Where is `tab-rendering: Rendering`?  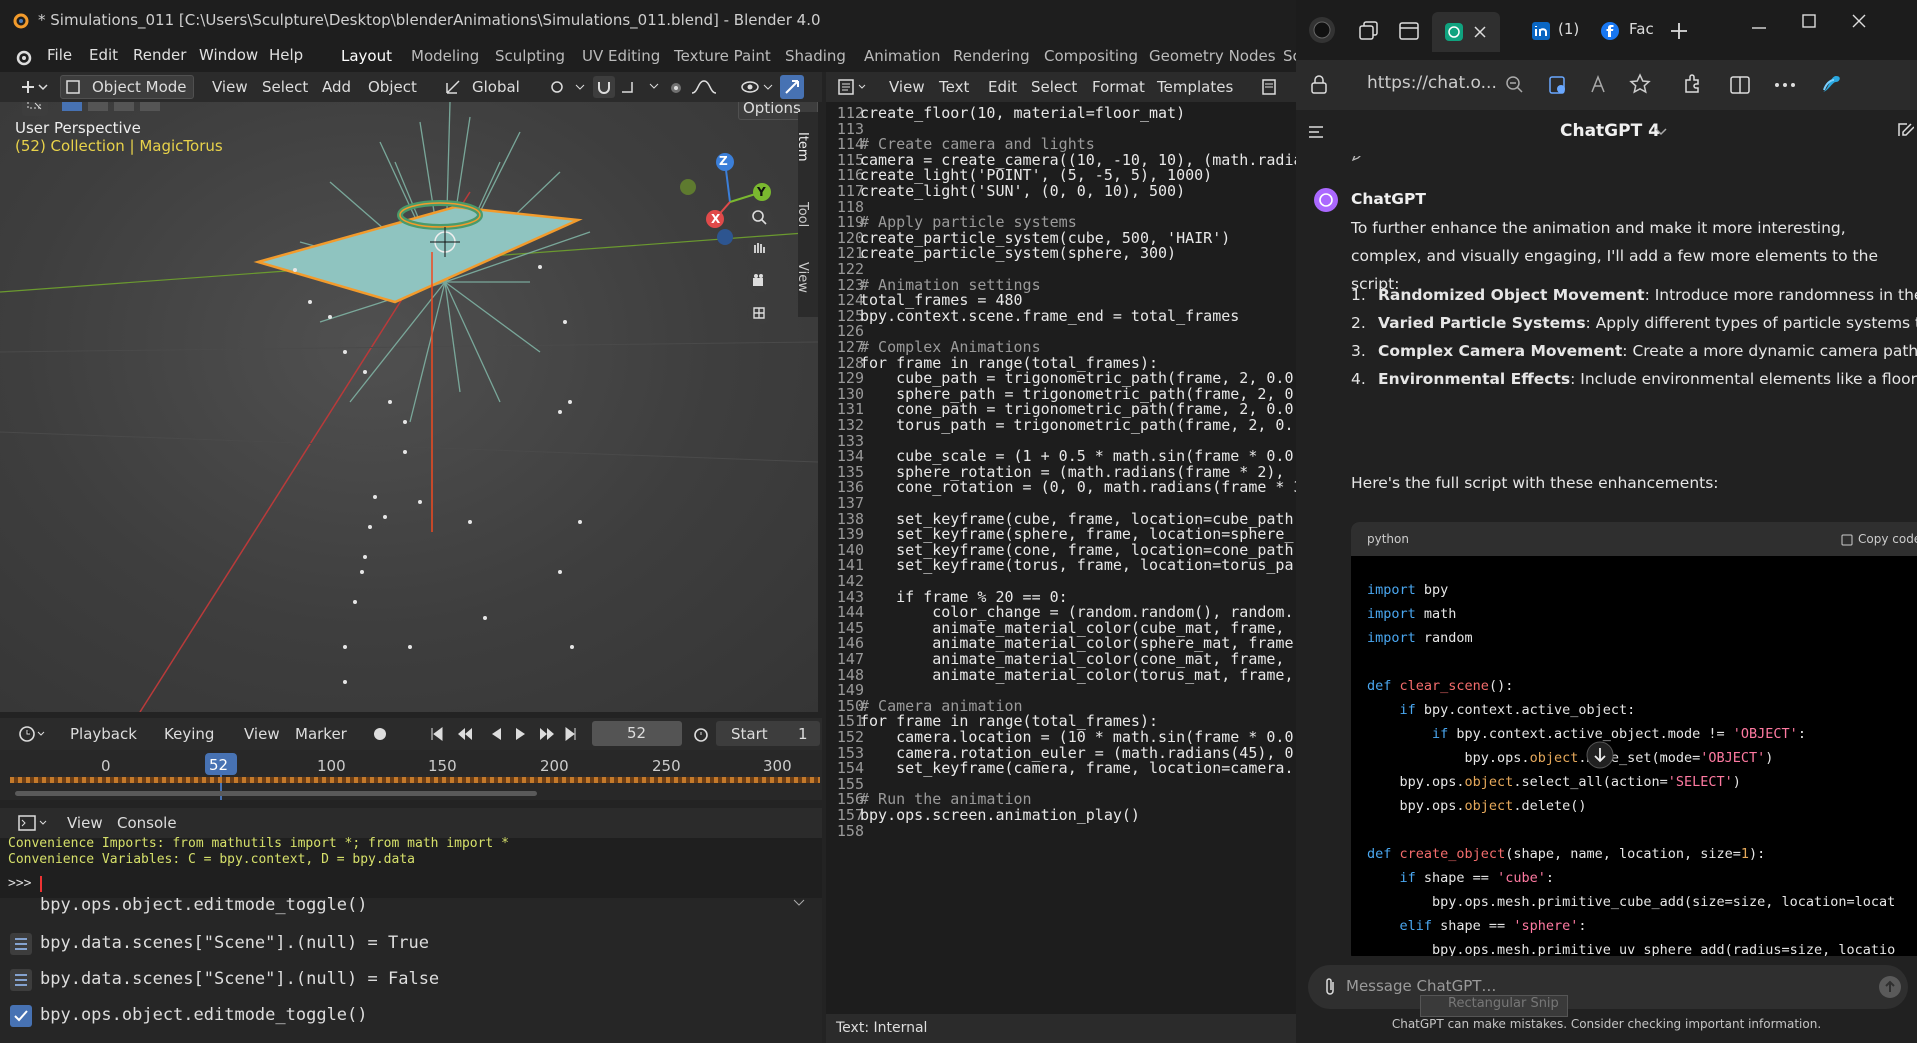 tab-rendering: Rendering is located at coordinates (991, 56).